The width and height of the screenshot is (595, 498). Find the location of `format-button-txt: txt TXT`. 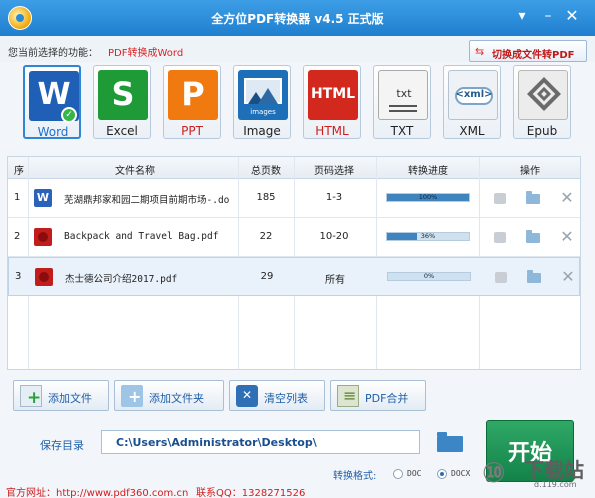

format-button-txt: txt TXT is located at coordinates (402, 102).